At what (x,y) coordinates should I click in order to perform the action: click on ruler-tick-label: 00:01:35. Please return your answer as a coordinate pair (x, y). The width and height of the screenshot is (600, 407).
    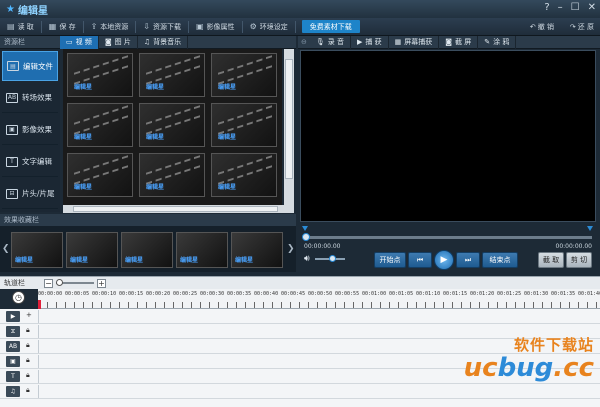
    Looking at the image, I should click on (563, 294).